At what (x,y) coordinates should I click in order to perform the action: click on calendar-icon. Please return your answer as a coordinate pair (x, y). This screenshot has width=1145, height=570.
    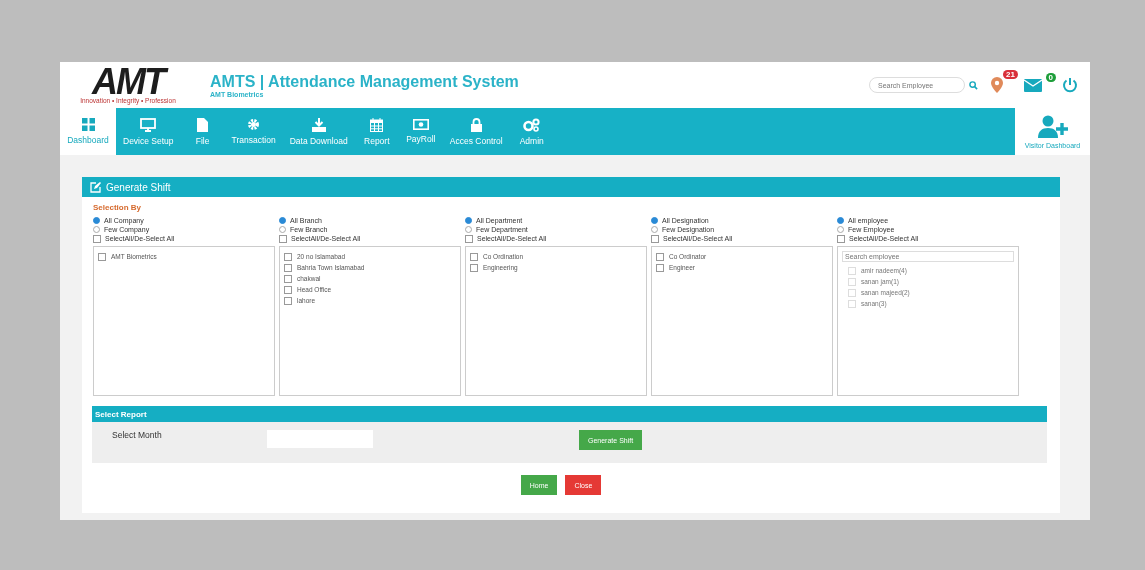
    Looking at the image, I should click on (377, 124).